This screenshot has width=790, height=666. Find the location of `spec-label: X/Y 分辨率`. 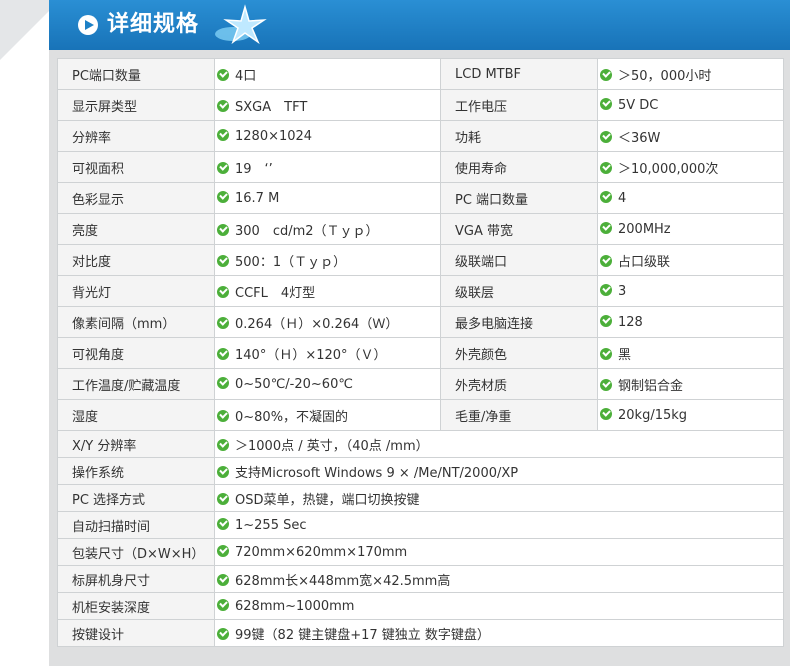

spec-label: X/Y 分辨率 is located at coordinates (136, 444).